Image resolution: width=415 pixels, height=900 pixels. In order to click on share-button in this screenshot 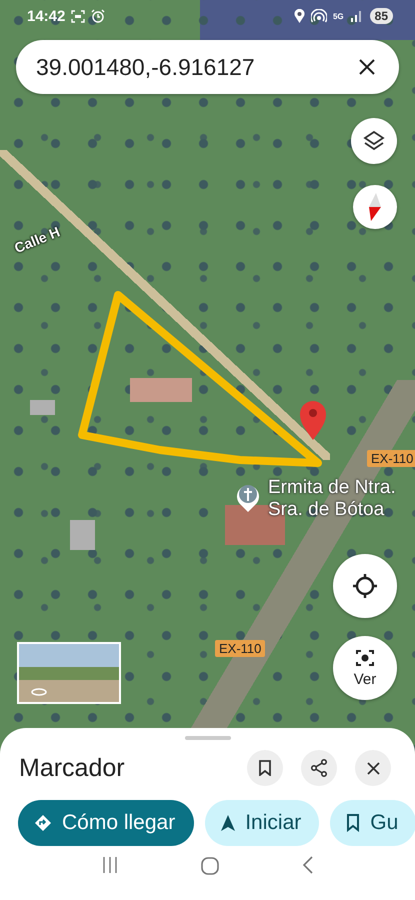, I will do `click(319, 768)`.